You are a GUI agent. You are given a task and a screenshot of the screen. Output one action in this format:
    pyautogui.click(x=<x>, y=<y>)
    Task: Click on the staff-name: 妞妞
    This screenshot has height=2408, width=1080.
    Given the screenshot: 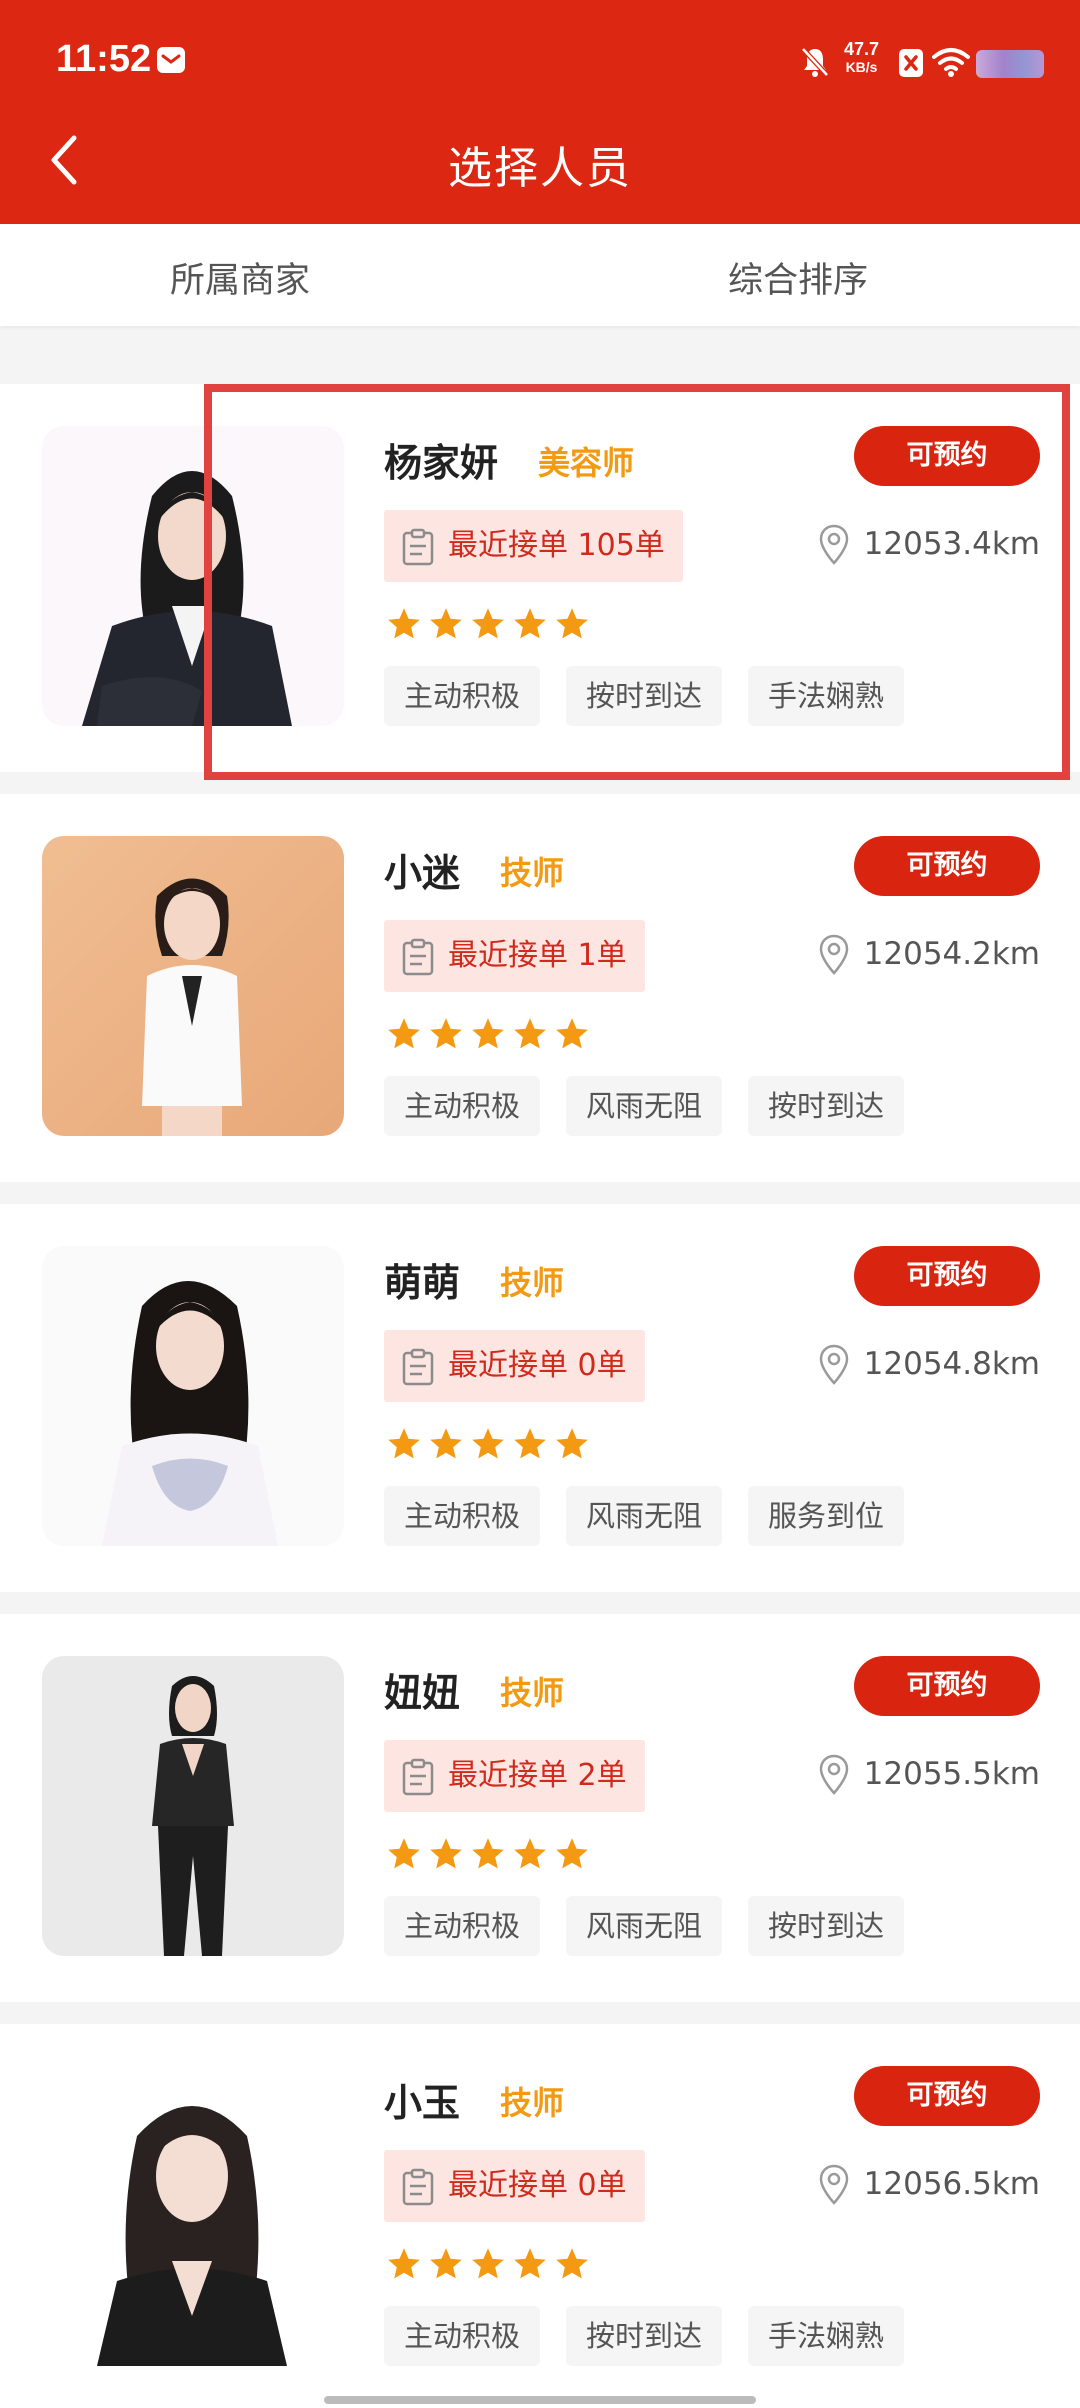 What is the action you would take?
    pyautogui.click(x=422, y=1693)
    